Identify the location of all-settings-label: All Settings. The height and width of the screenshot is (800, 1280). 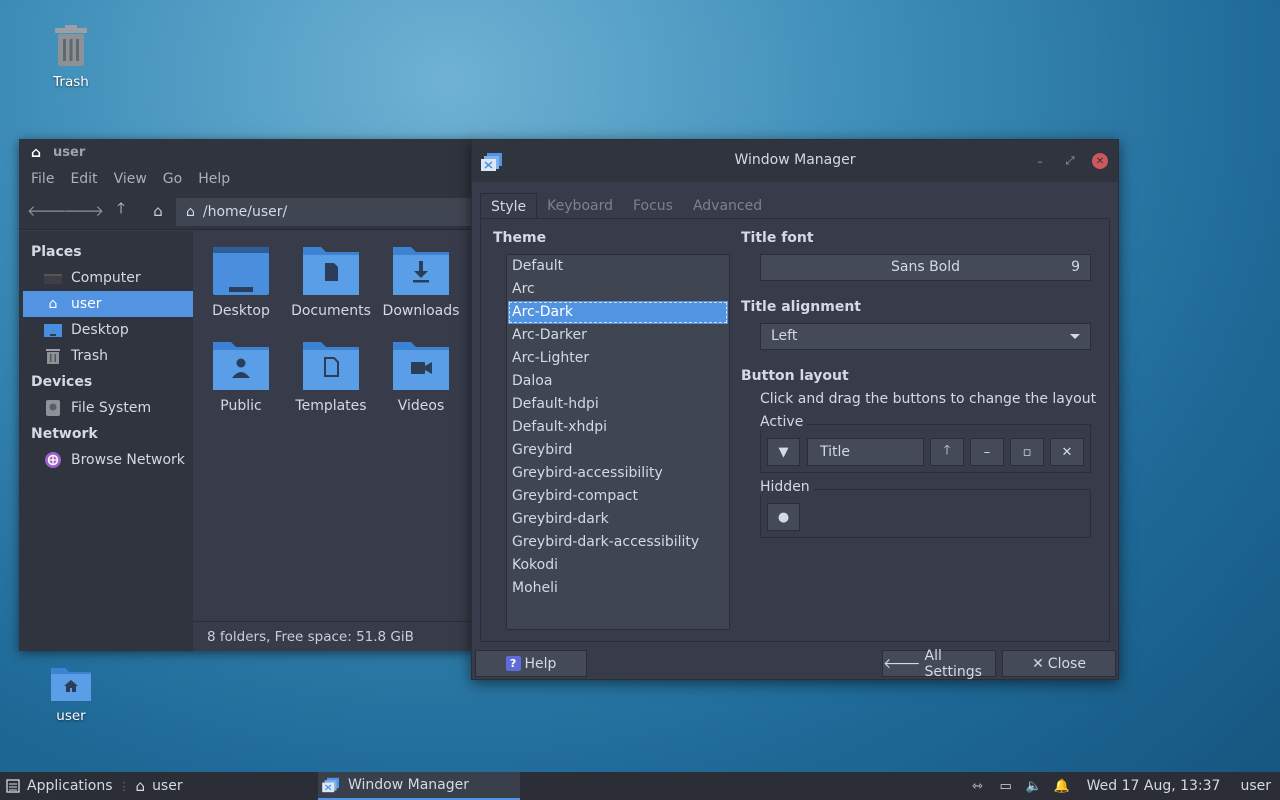
(953, 663).